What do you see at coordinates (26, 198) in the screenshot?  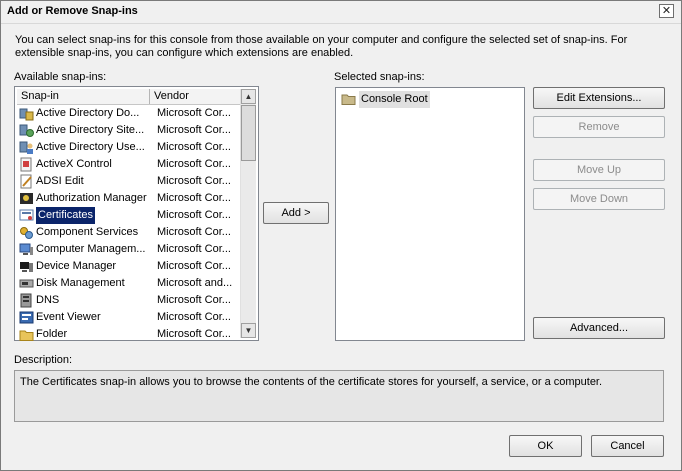 I see `authorization-icon` at bounding box center [26, 198].